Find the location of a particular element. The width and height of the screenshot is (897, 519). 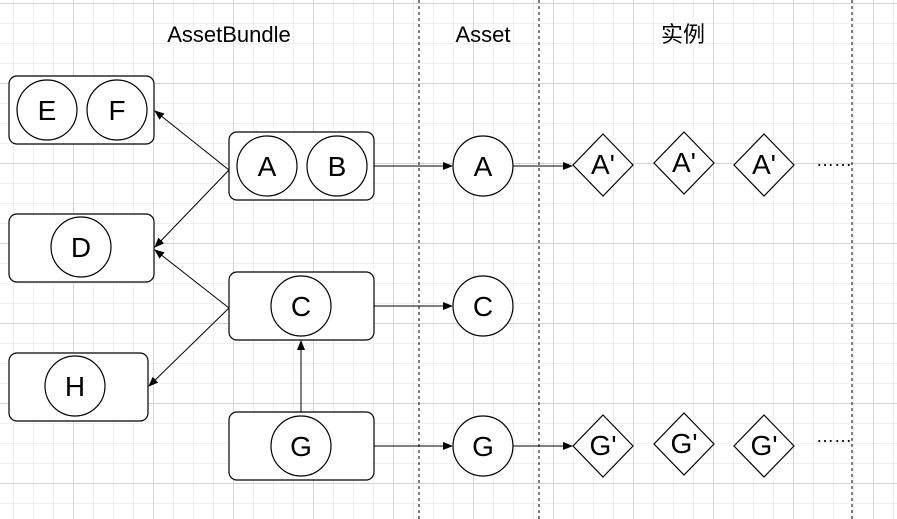

bundle-g: G is located at coordinates (301, 446).